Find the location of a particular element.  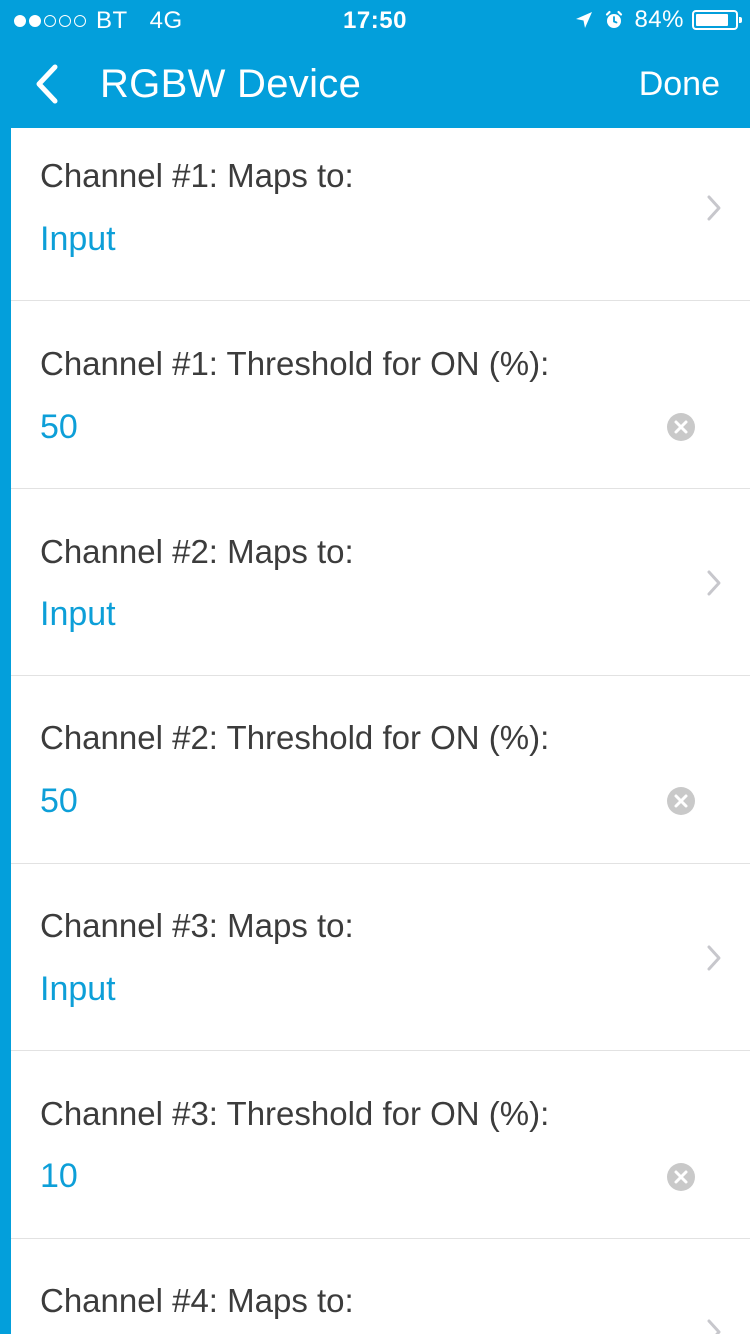

navigation-bar: RGBW Device Done is located at coordinates (375, 84).